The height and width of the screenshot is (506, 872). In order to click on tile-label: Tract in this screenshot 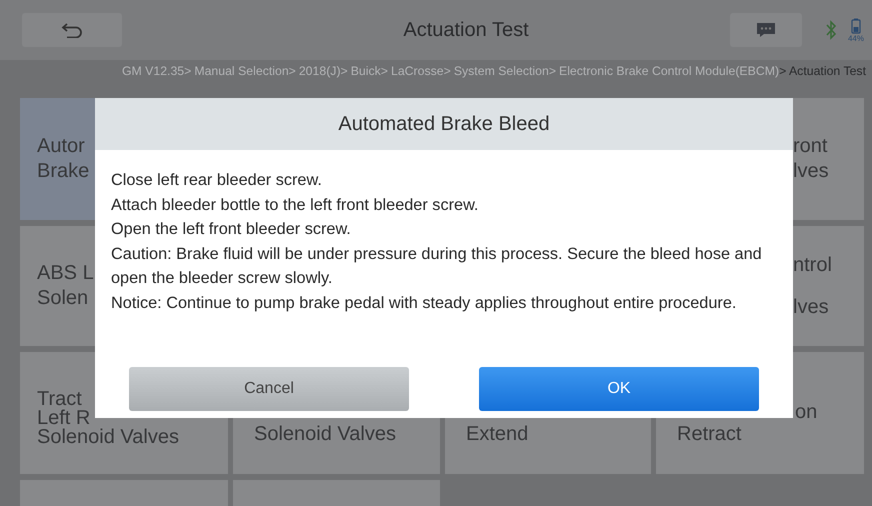, I will do `click(60, 399)`.